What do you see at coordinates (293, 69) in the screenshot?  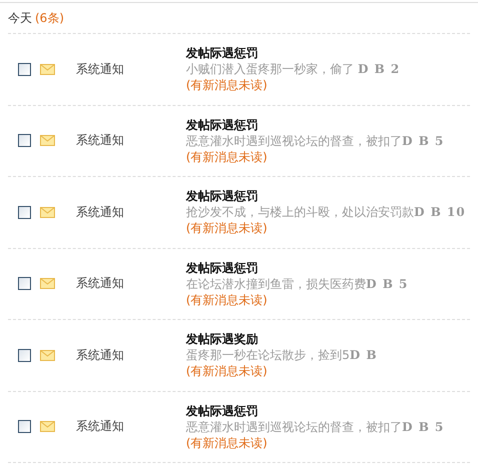 I see `message-body: 小贼们潜入蛋疼那一秒家，偷了 D B 2` at bounding box center [293, 69].